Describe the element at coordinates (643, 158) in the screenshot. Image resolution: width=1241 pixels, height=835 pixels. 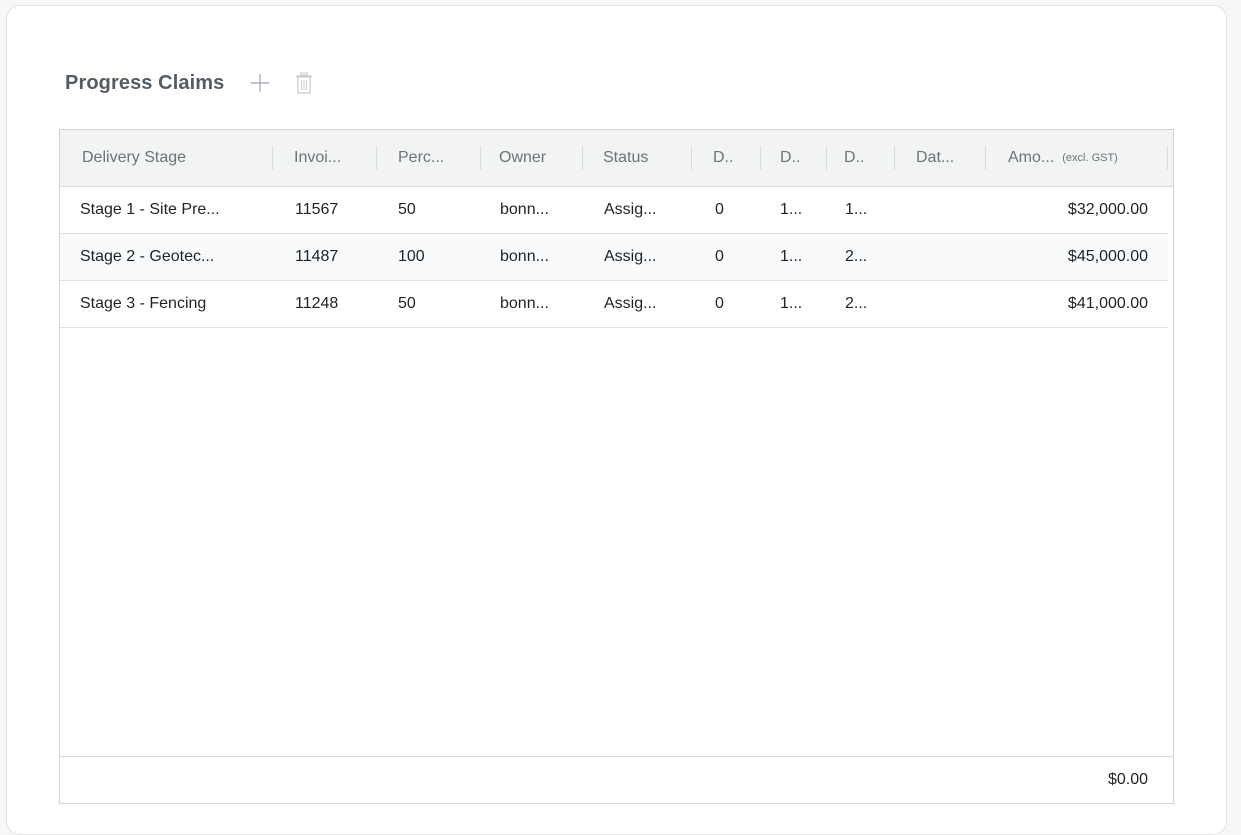
I see `column-header-status: Status` at that location.